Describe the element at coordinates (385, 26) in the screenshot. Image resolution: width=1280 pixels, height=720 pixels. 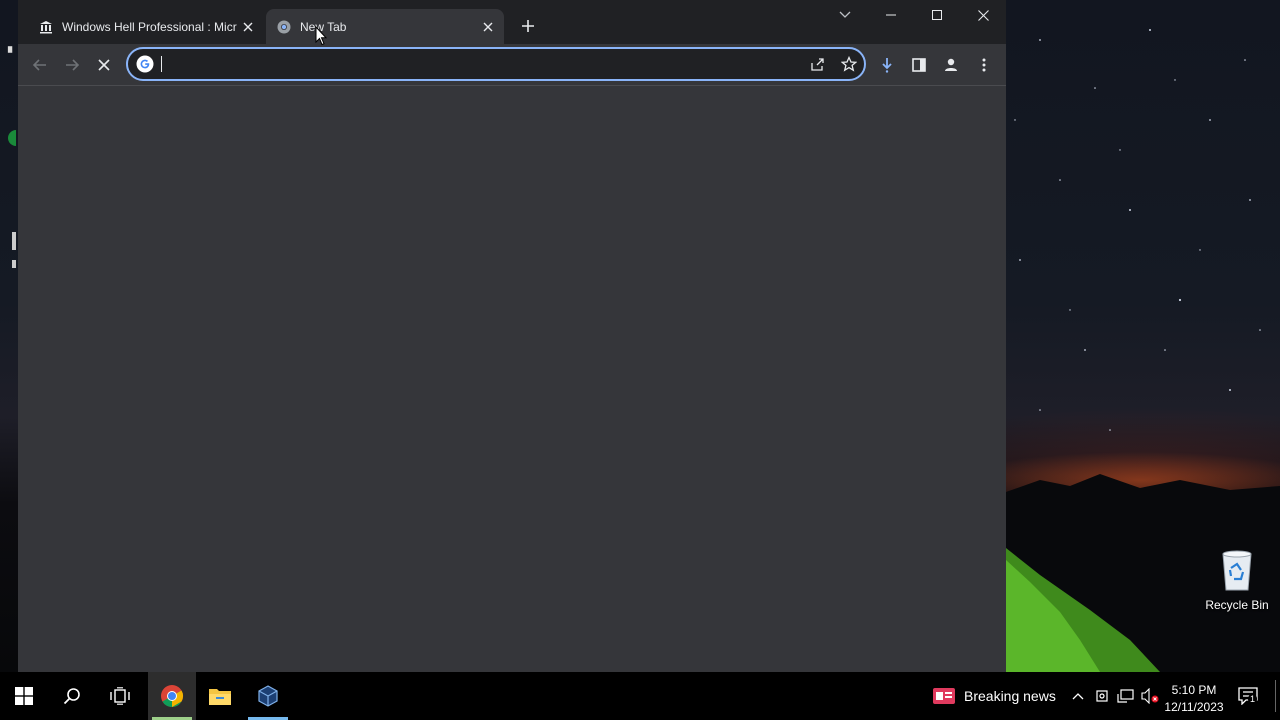
I see `tab-new-tab: New Tab` at that location.